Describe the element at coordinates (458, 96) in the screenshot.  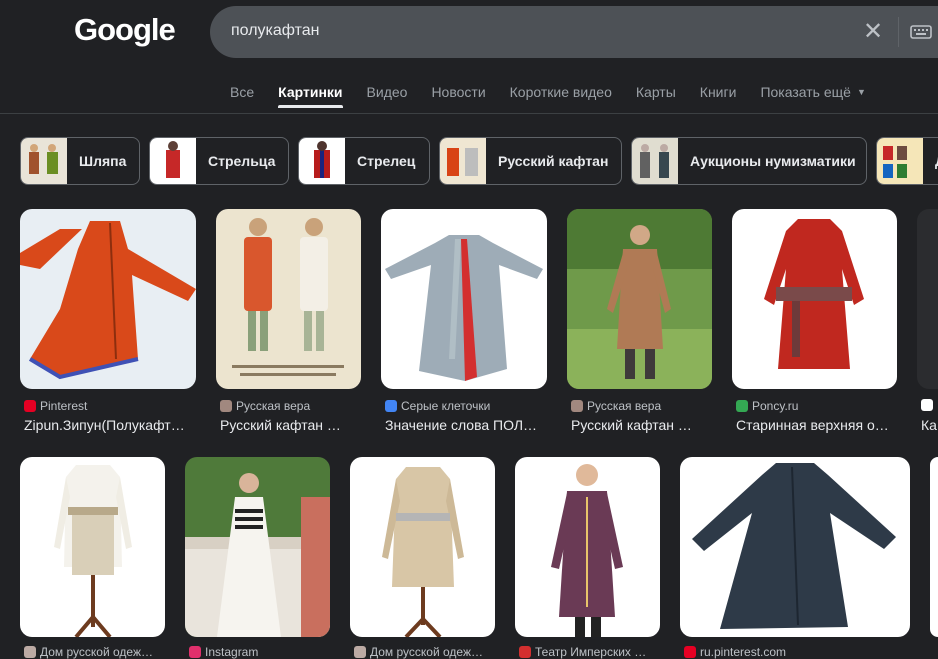
I see `tab-news: Новости` at that location.